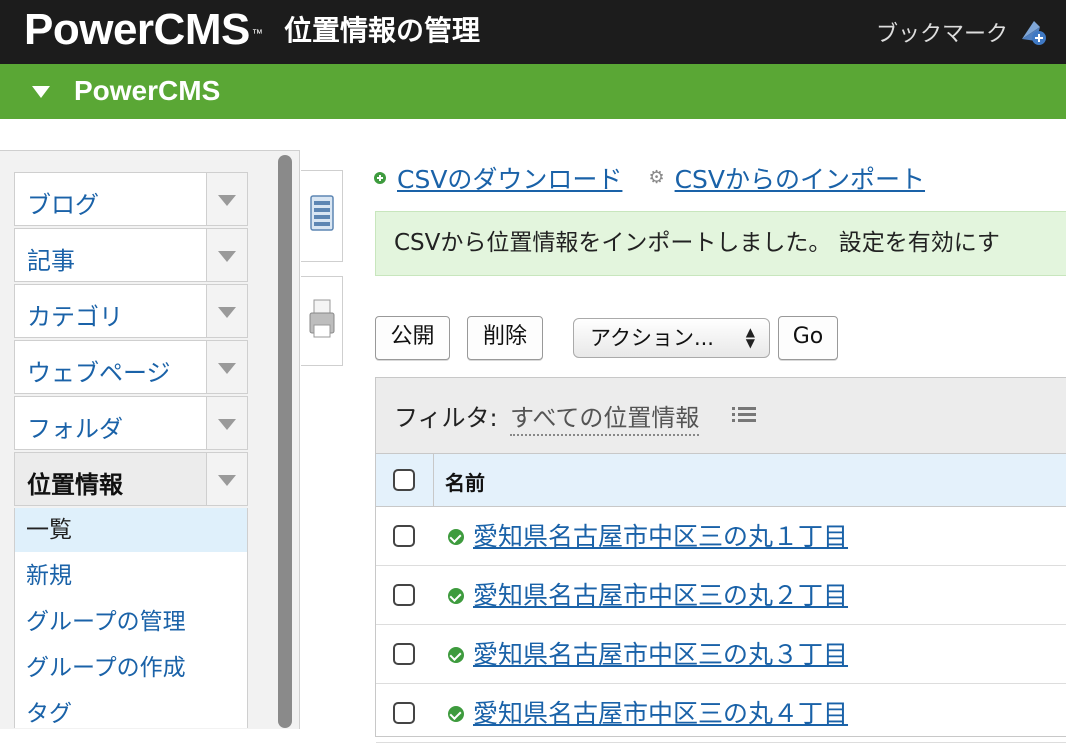 The height and width of the screenshot is (743, 1066). I want to click on sidebar-item-webpages: ウェブページ, so click(131, 367).